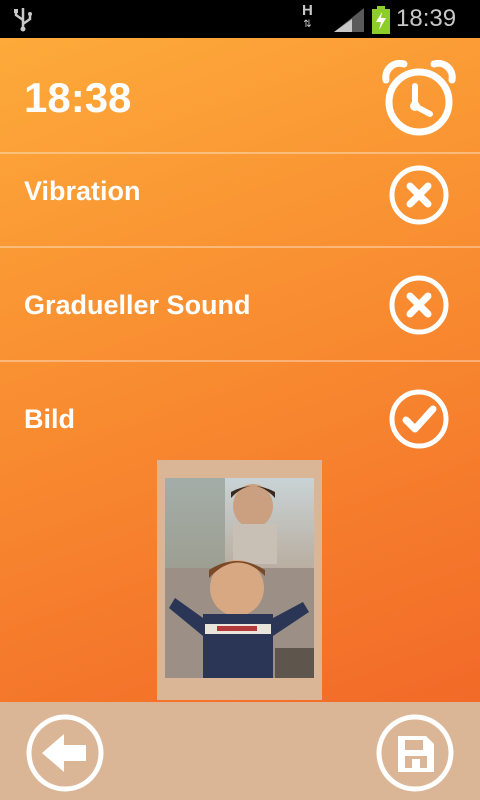 The image size is (480, 800). What do you see at coordinates (82, 191) in the screenshot?
I see `setting-label: Vibration` at bounding box center [82, 191].